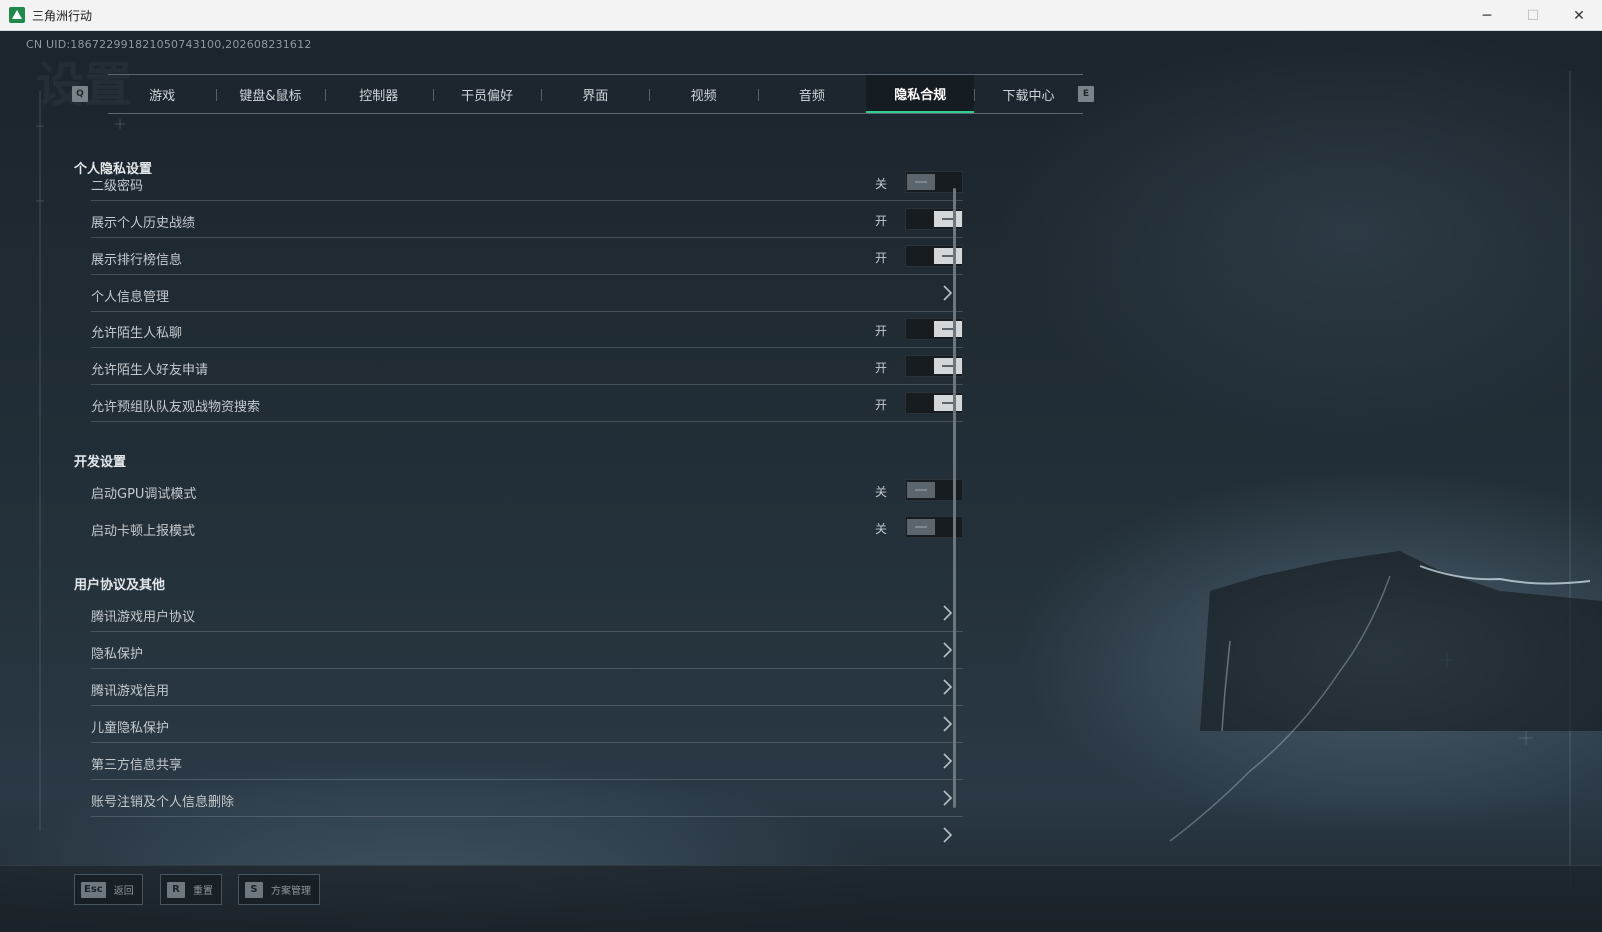 The height and width of the screenshot is (932, 1602). What do you see at coordinates (527, 490) in the screenshot?
I see `row-gpu-debug: 启动GPU调试模式 关` at bounding box center [527, 490].